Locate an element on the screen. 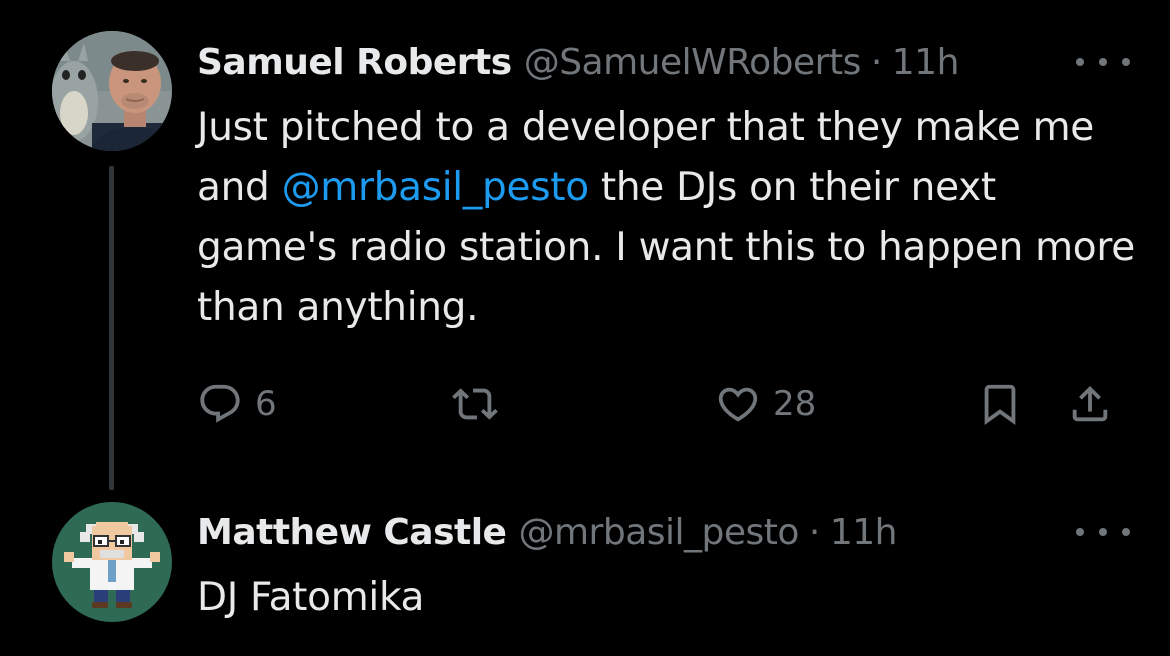 The width and height of the screenshot is (1170, 656). avatar-pixel-scientist is located at coordinates (112, 562).